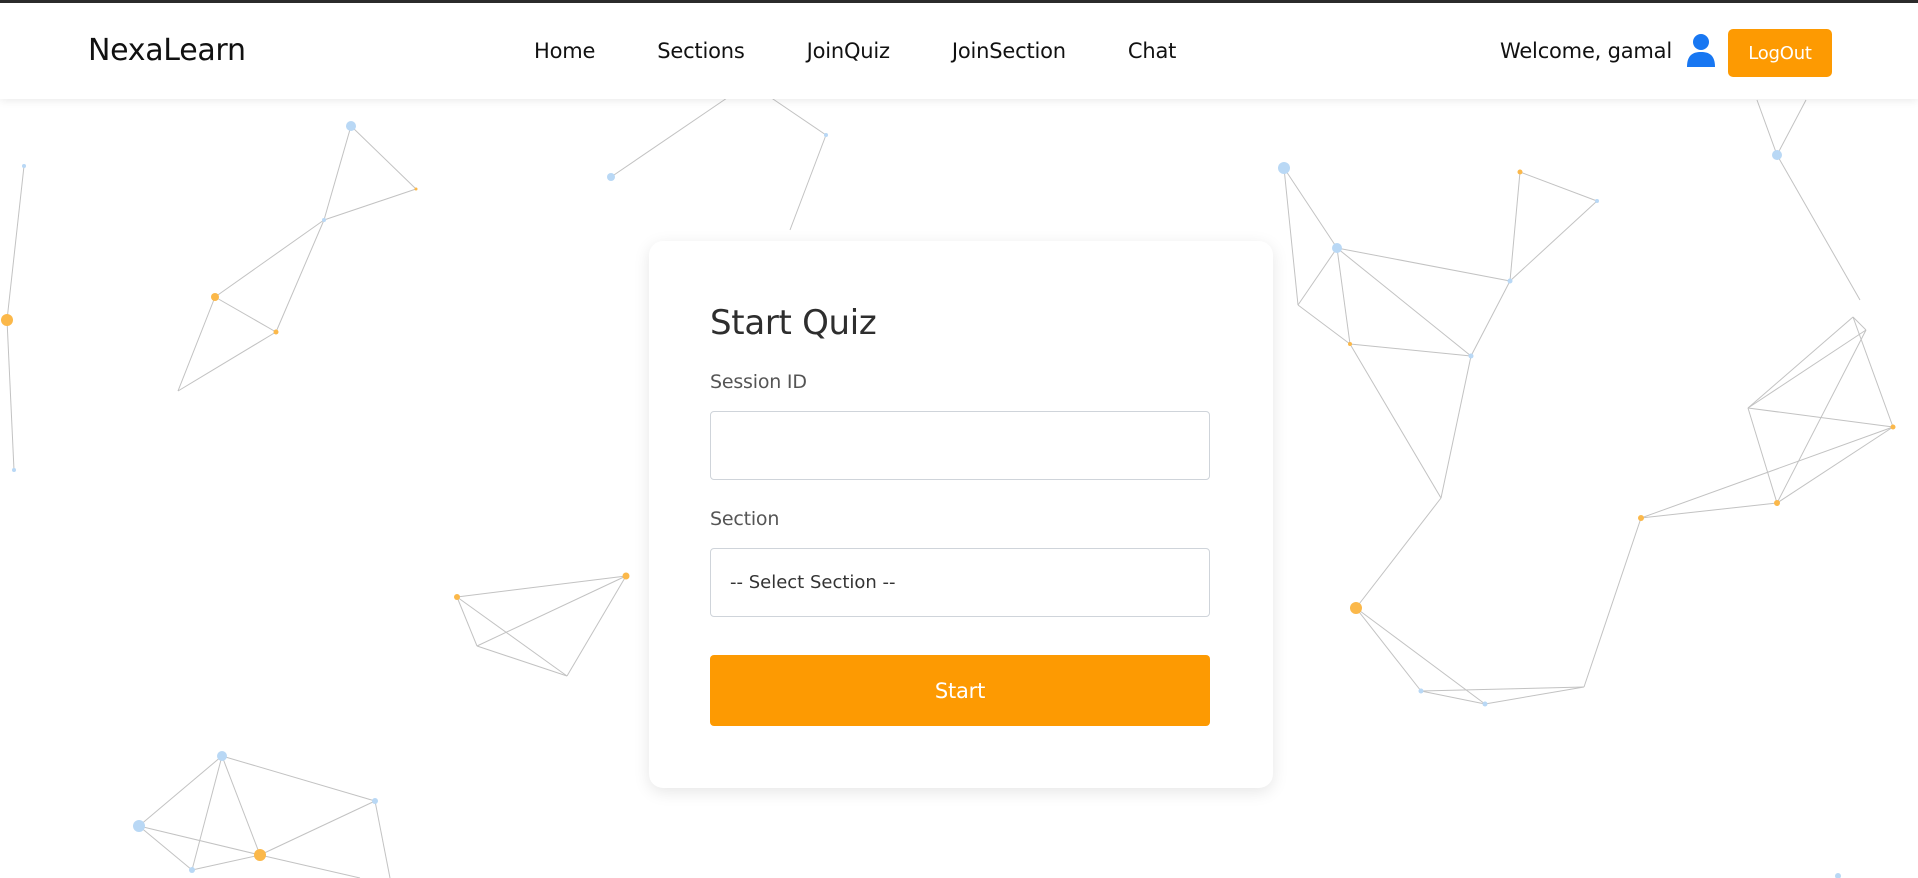  I want to click on section-select-value: -- Select Section --, so click(813, 582).